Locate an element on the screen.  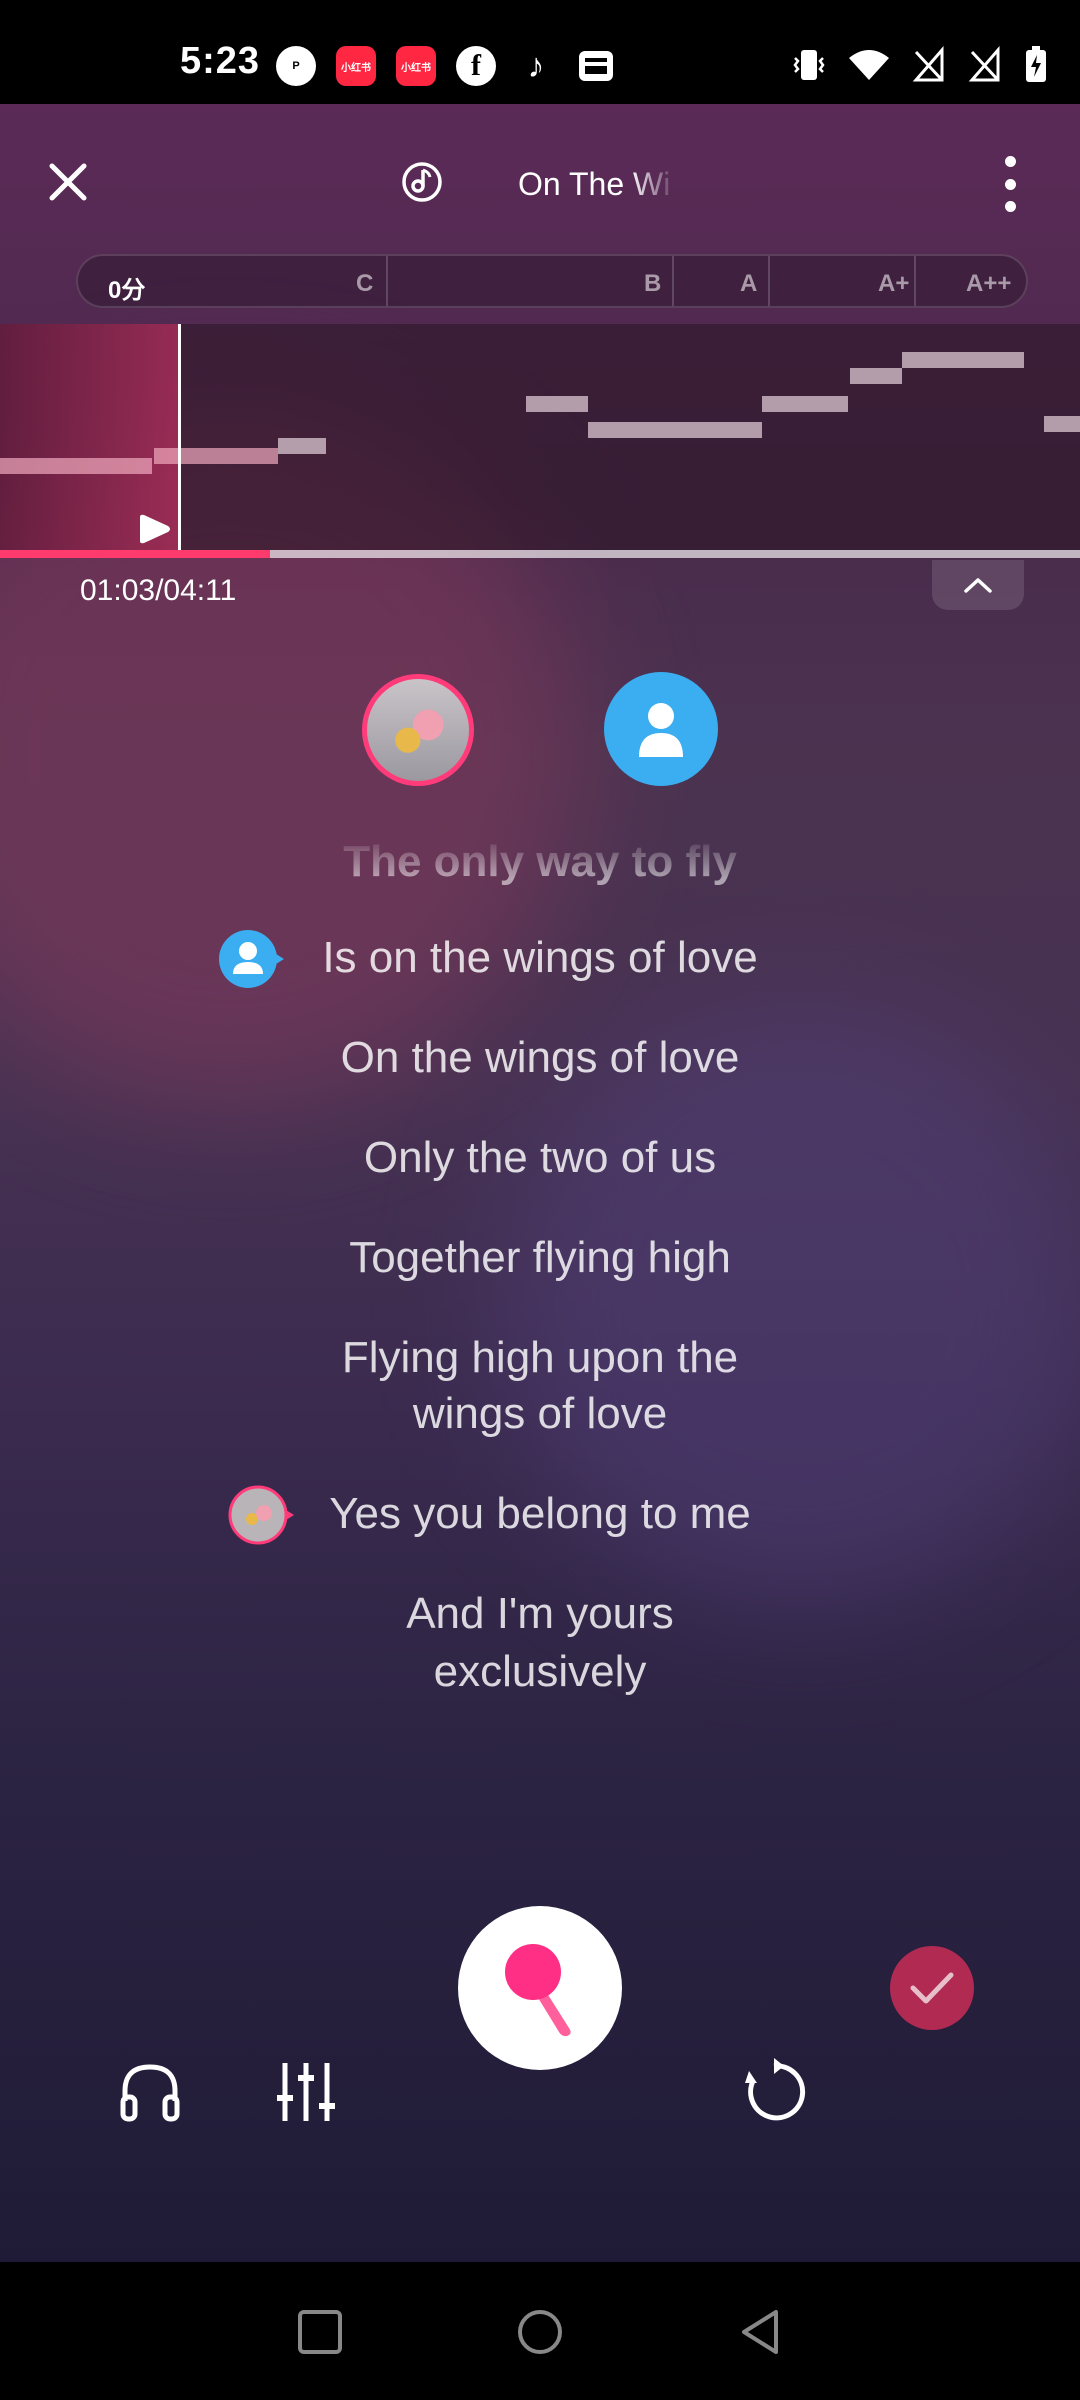
music-disc-icon is located at coordinates (422, 182).